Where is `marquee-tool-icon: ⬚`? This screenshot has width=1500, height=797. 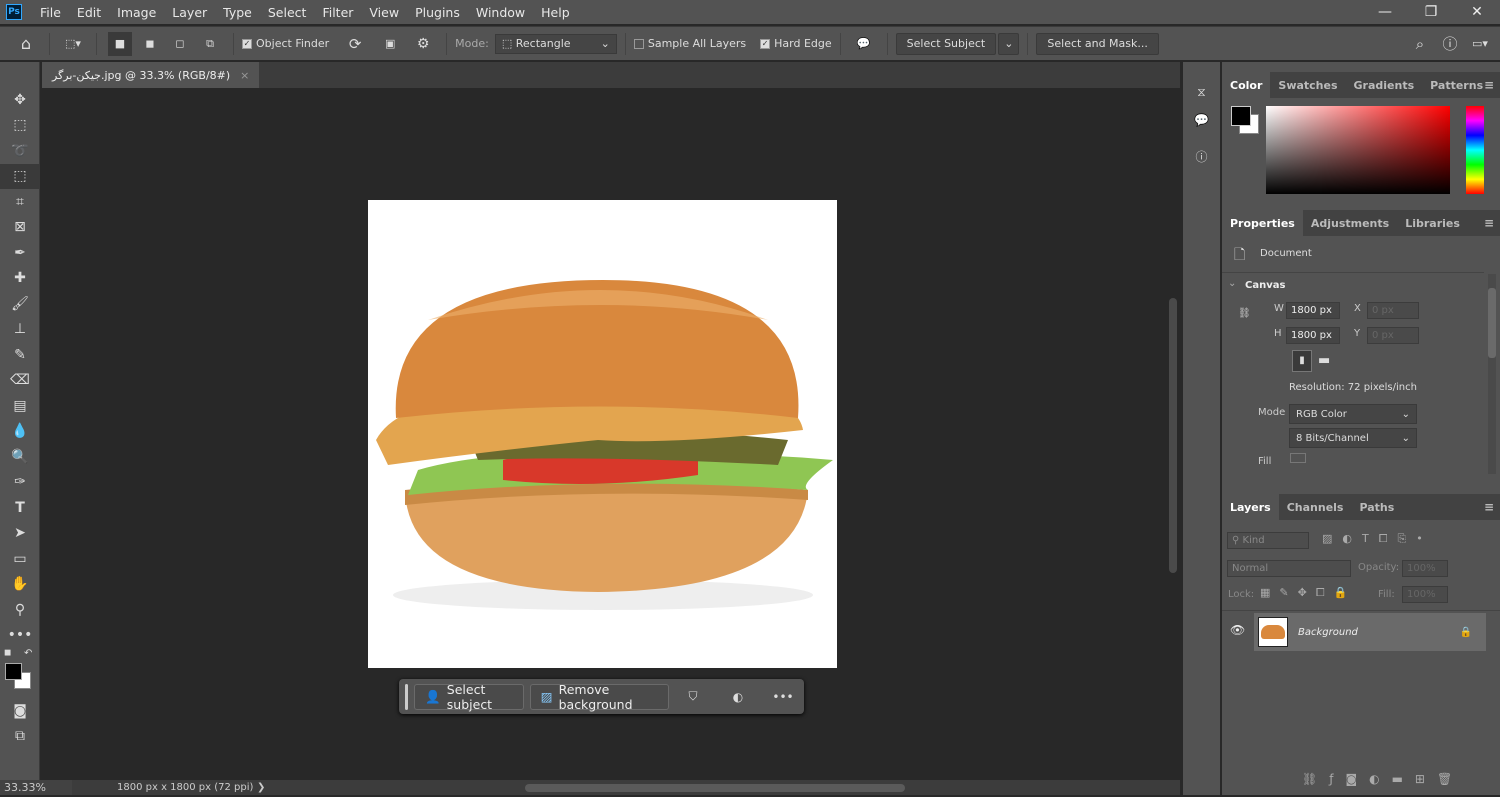 marquee-tool-icon: ⬚ is located at coordinates (20, 126).